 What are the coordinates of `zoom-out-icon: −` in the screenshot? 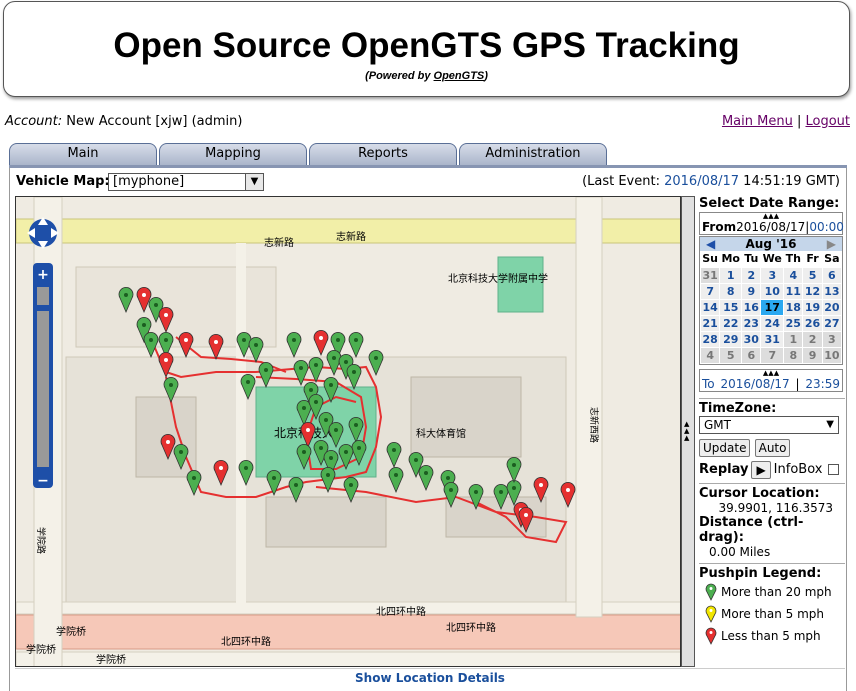 It's located at (43, 481).